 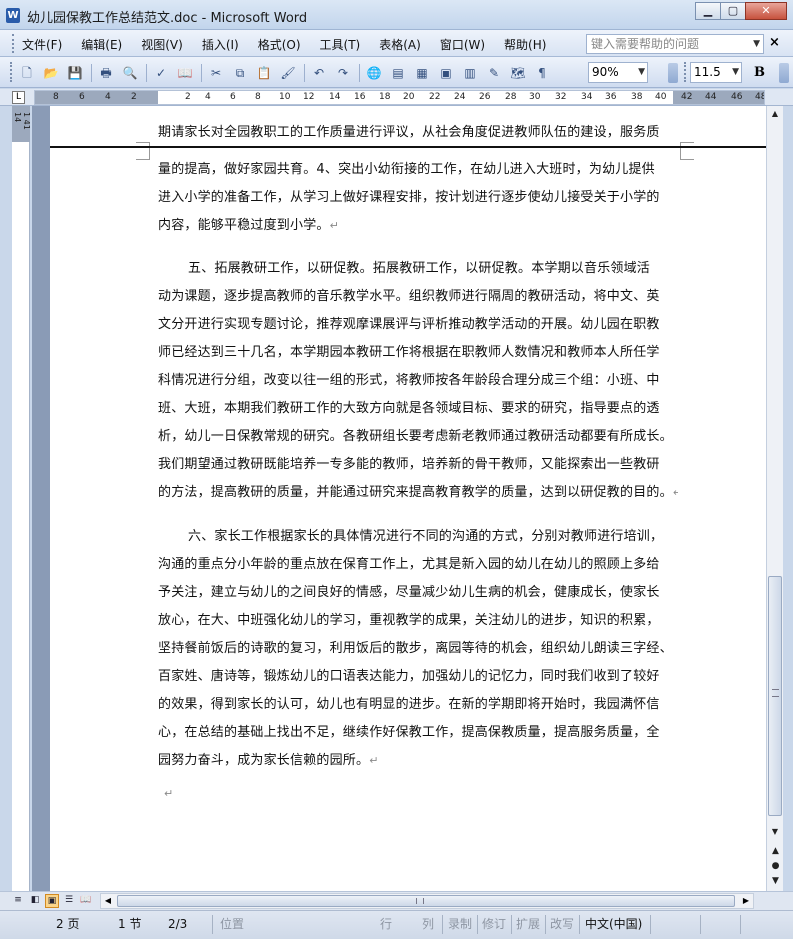 What do you see at coordinates (398, 73) in the screenshot?
I see `tables-borders-icon: ▤` at bounding box center [398, 73].